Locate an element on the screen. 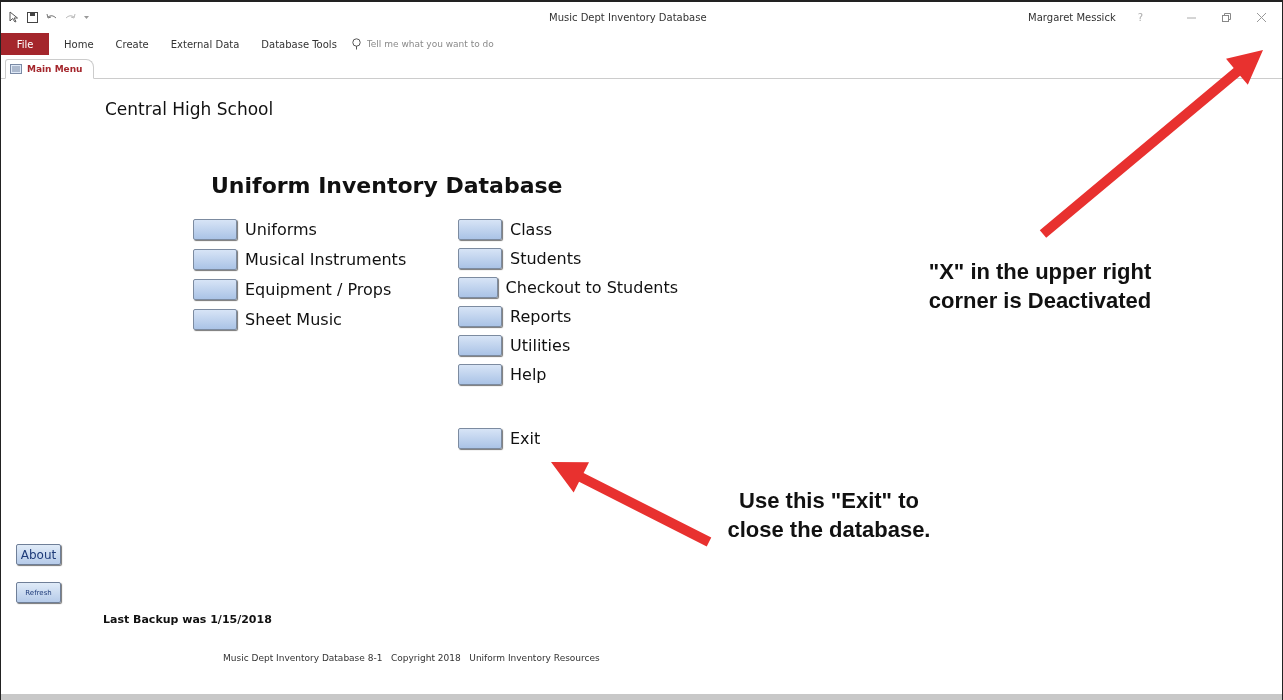  document-tab: Main Menu is located at coordinates (49, 69).